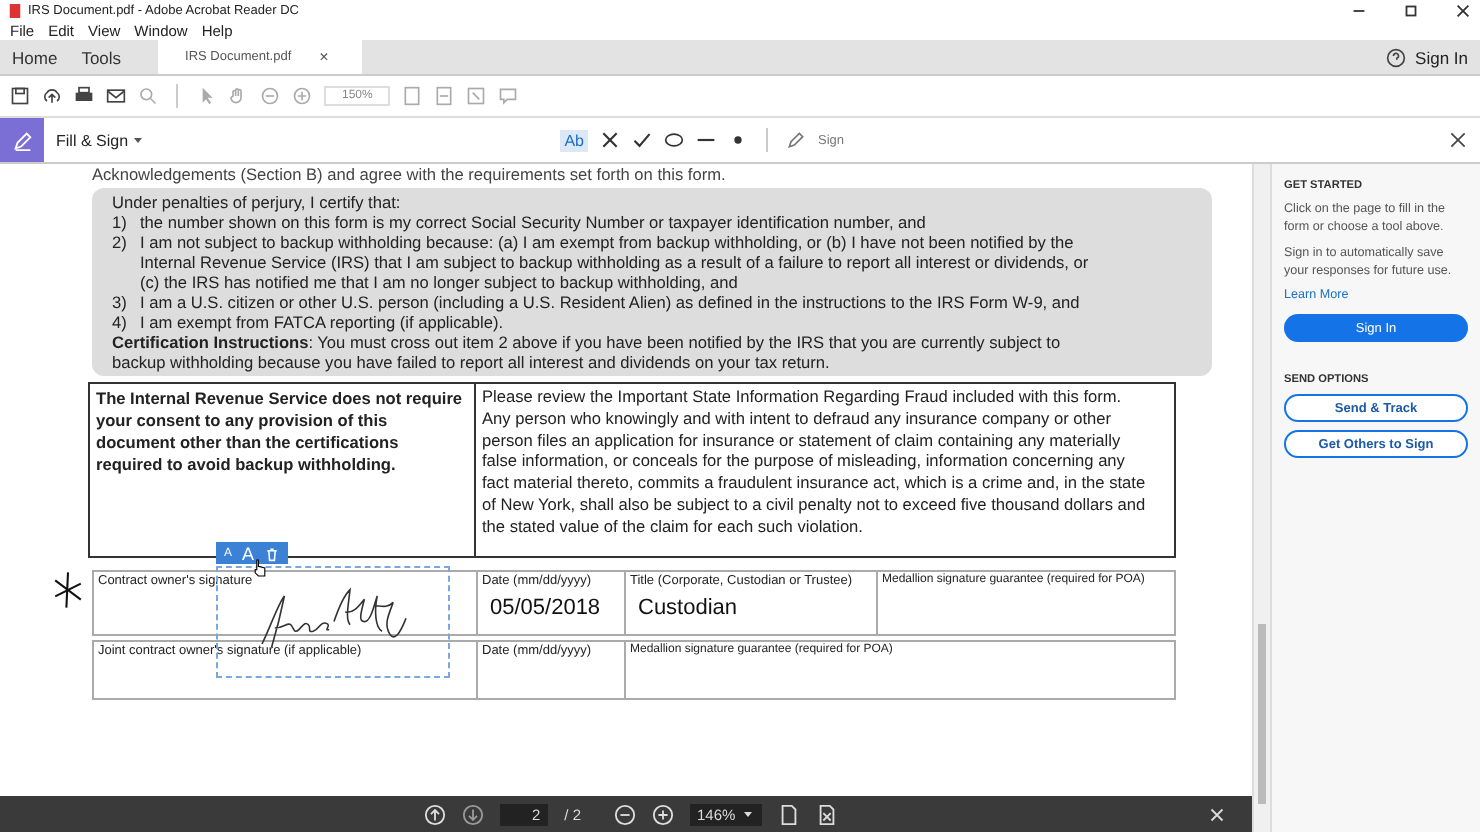  Describe the element at coordinates (15, 10) in the screenshot. I see `app-icon` at that location.